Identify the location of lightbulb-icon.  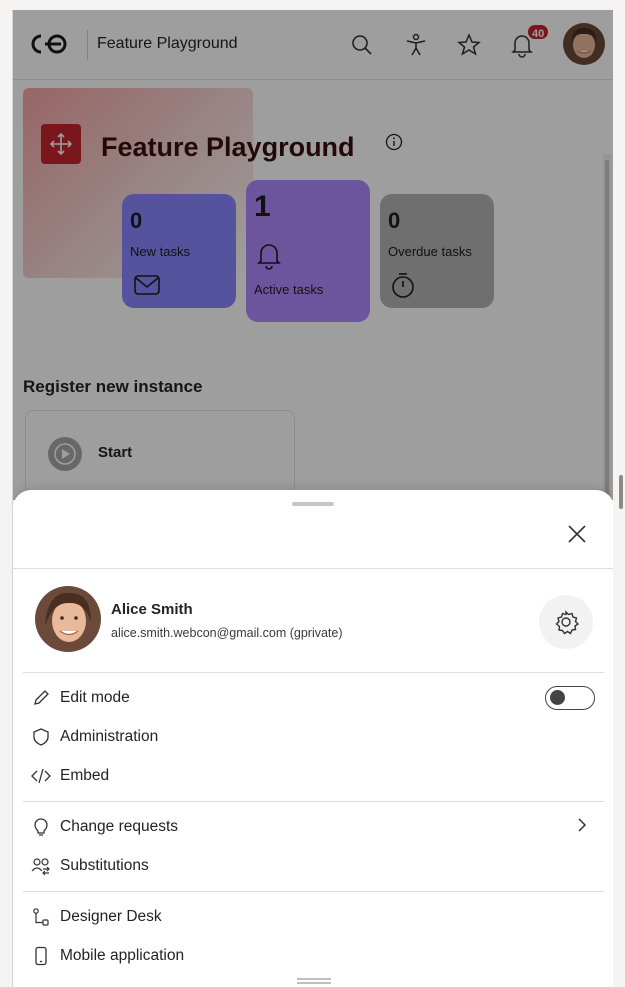
(41, 827).